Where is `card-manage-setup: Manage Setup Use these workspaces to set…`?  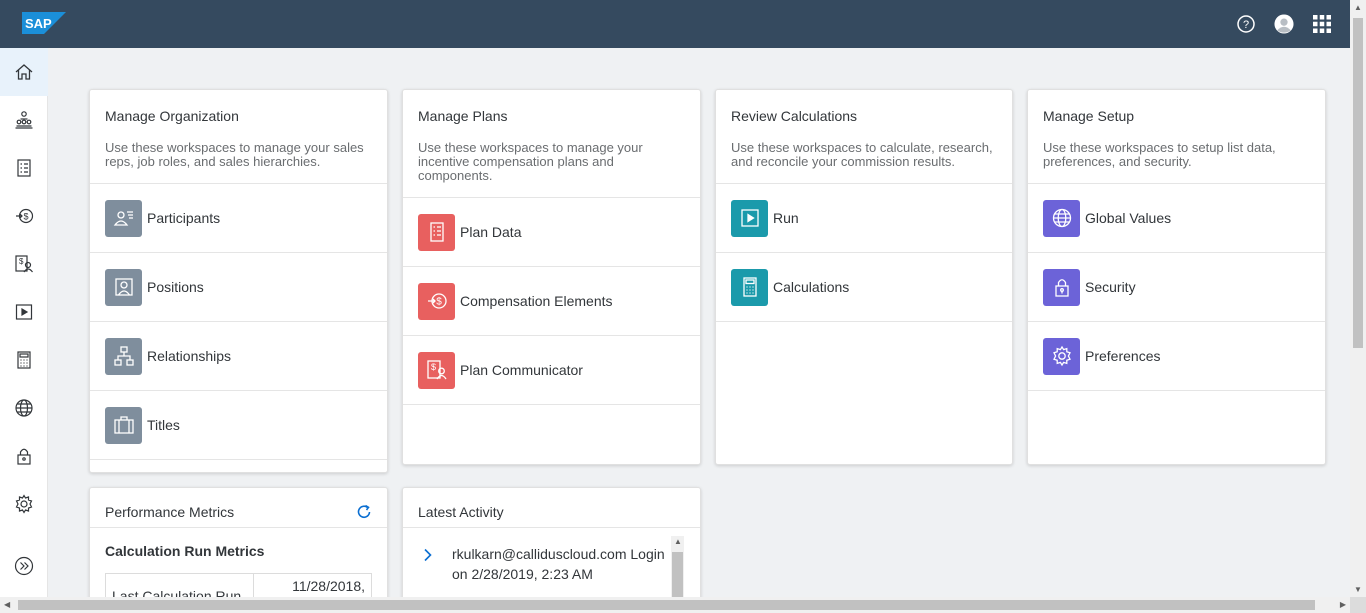
card-manage-setup: Manage Setup Use these workspaces to set… is located at coordinates (1176, 277).